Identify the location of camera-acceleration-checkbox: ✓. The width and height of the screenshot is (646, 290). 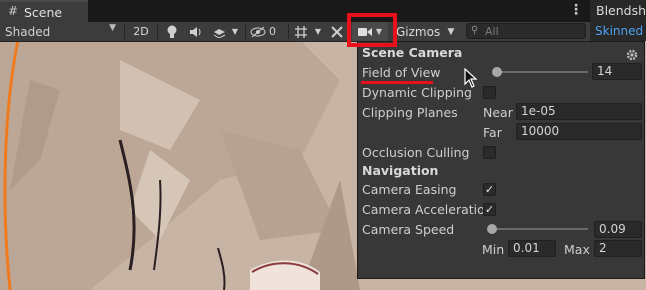
(489, 209).